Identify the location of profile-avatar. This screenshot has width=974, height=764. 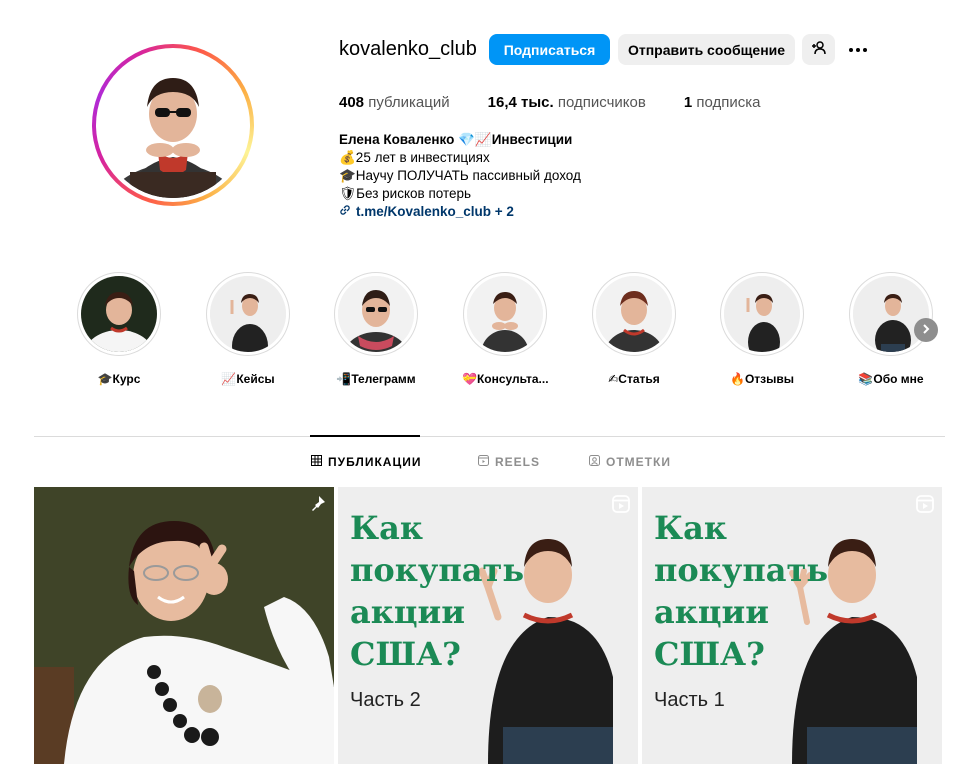
(173, 125).